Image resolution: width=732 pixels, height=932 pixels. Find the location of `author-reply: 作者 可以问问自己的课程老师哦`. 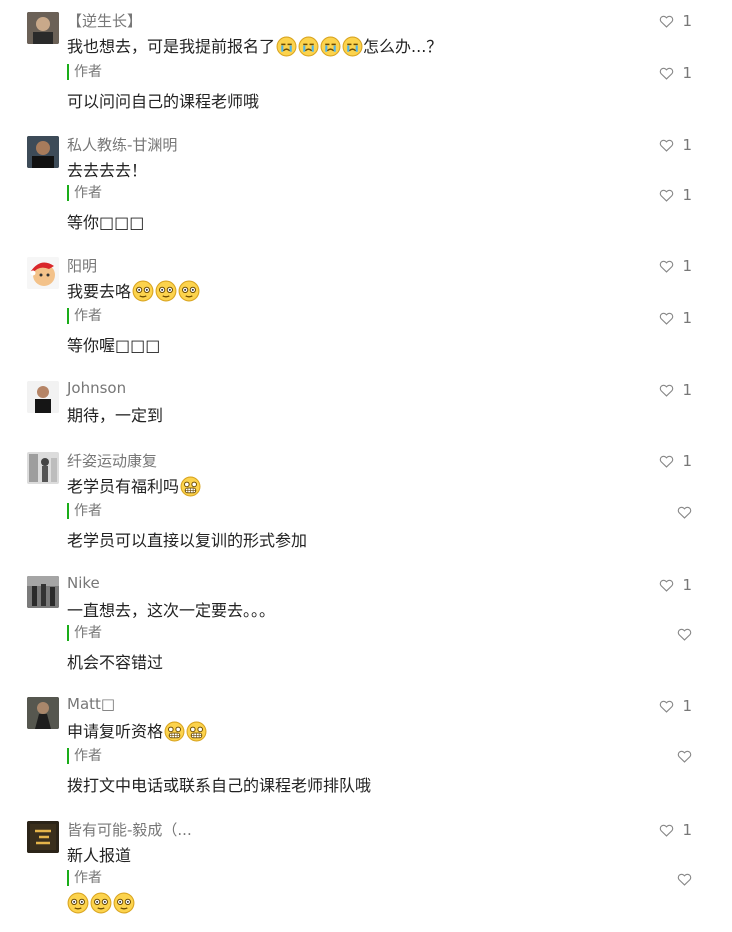

author-reply: 作者 可以问问自己的课程老师哦 is located at coordinates (163, 88).